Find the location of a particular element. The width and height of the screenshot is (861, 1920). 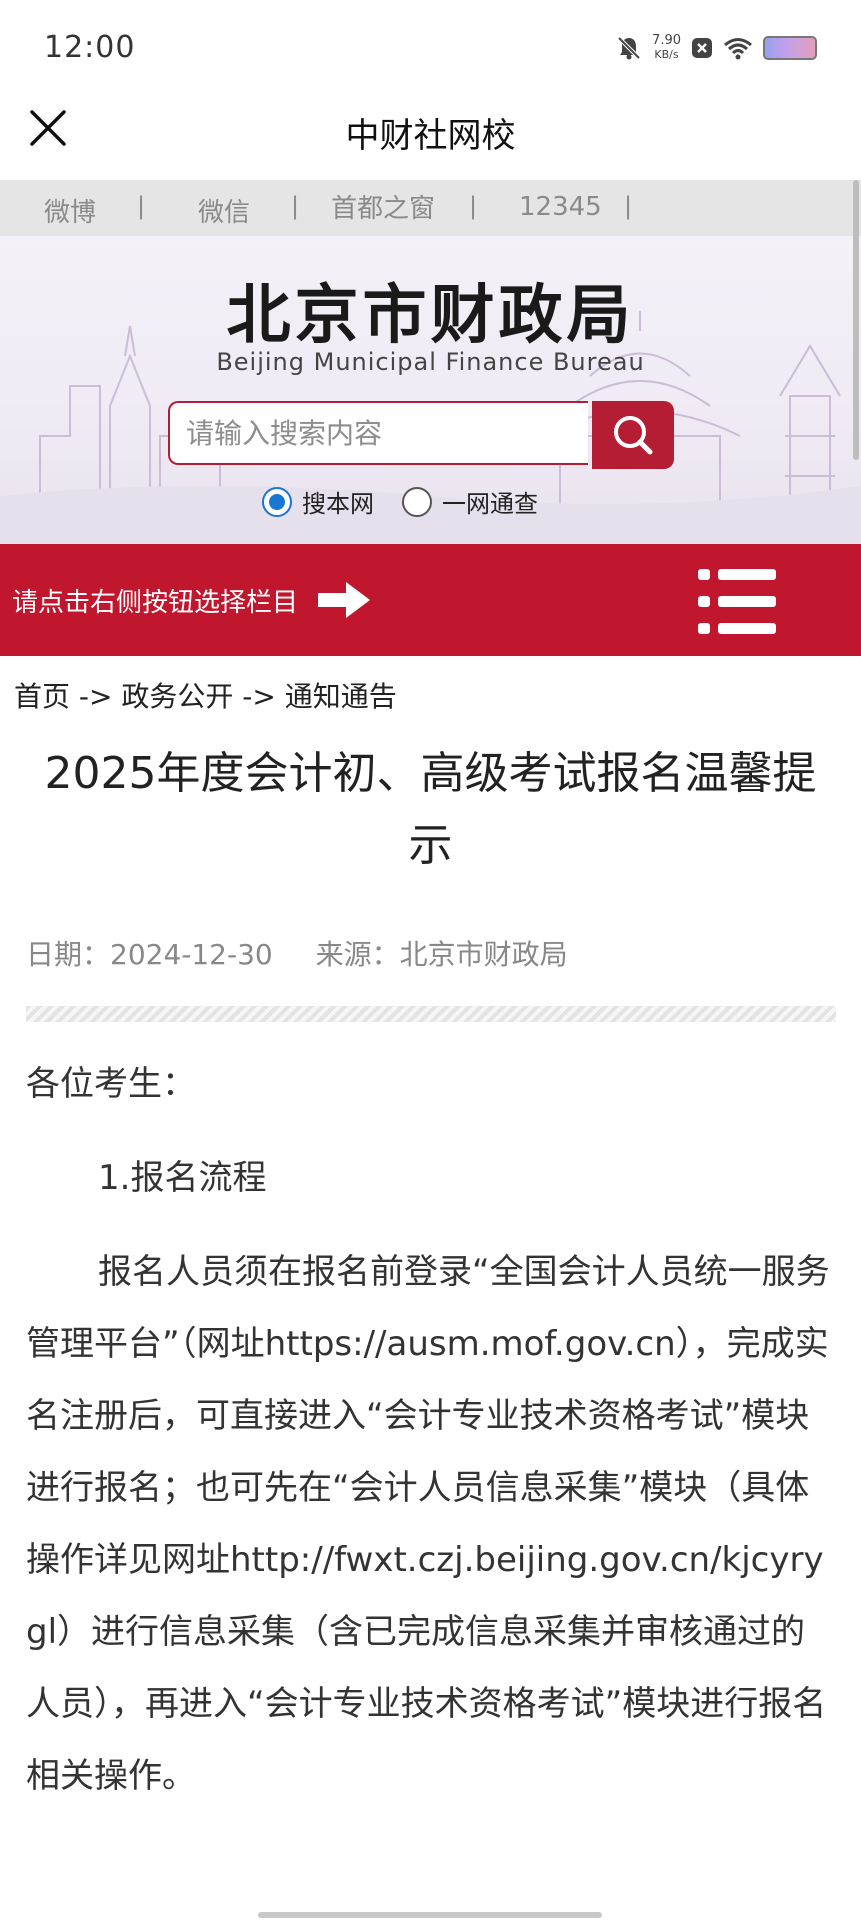

search-button is located at coordinates (633, 435).